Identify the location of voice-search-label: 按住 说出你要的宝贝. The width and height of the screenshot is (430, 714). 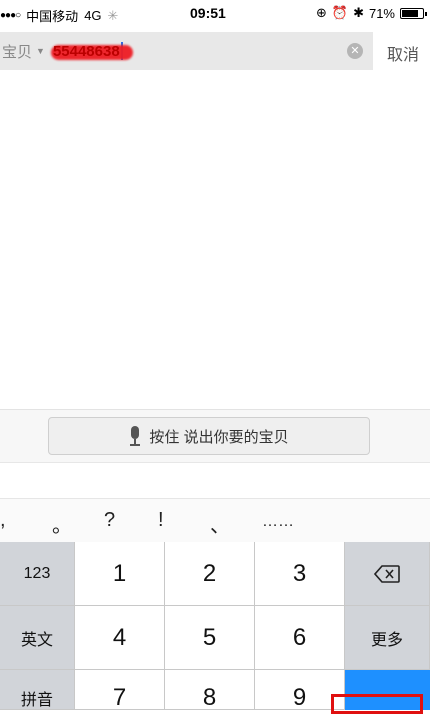
(219, 437).